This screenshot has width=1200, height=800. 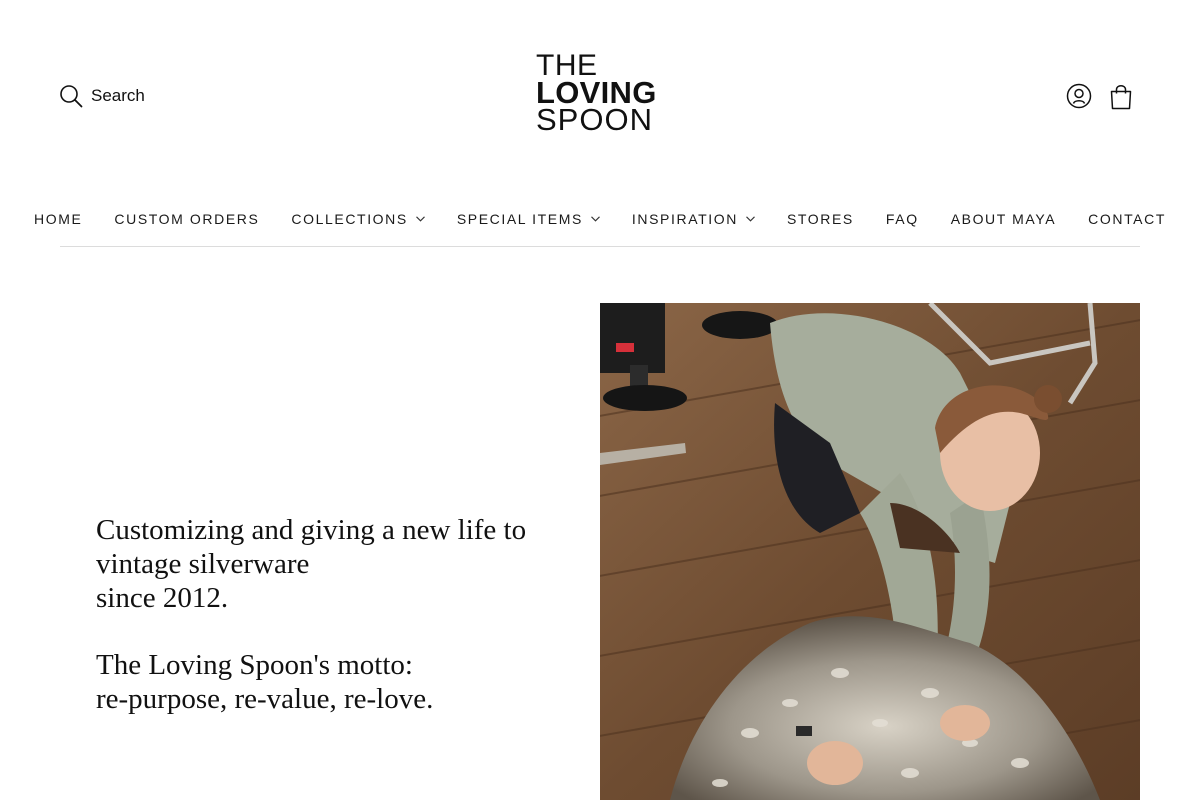 I want to click on nav-stores: STORES, so click(x=820, y=212).